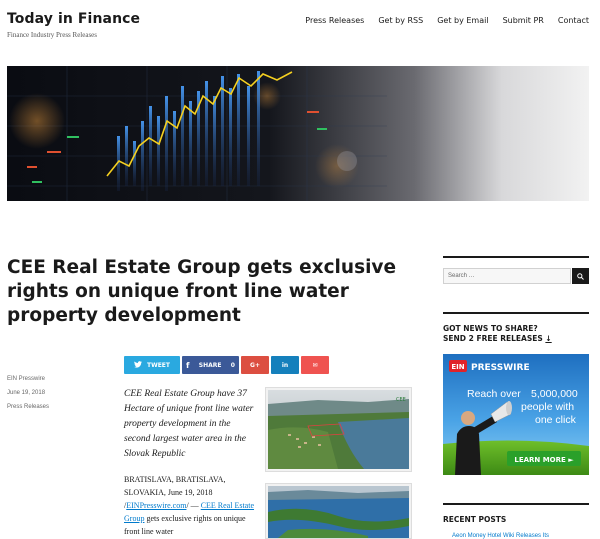  Describe the element at coordinates (338, 511) in the screenshot. I see `article-photo-lake` at that location.